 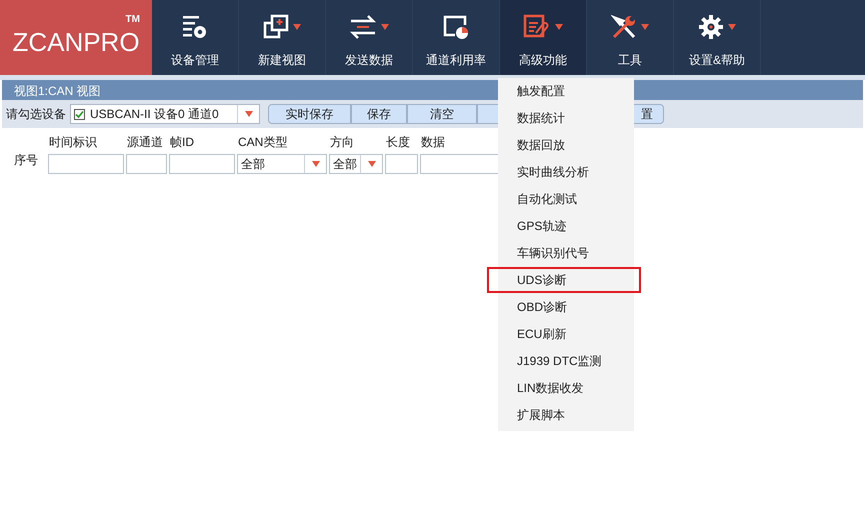 What do you see at coordinates (195, 27) in the screenshot?
I see `list-gear-icon` at bounding box center [195, 27].